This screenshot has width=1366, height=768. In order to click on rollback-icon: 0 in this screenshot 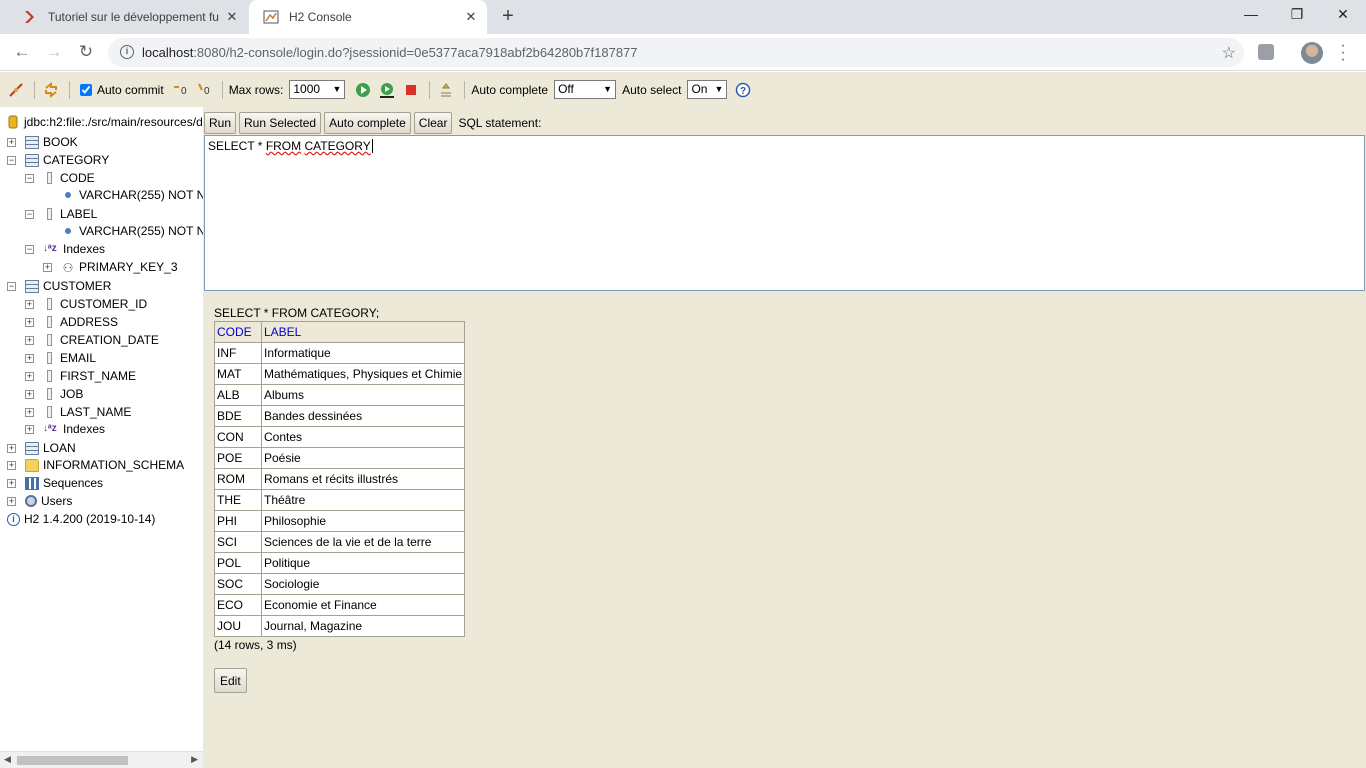, I will do `click(180, 90)`.